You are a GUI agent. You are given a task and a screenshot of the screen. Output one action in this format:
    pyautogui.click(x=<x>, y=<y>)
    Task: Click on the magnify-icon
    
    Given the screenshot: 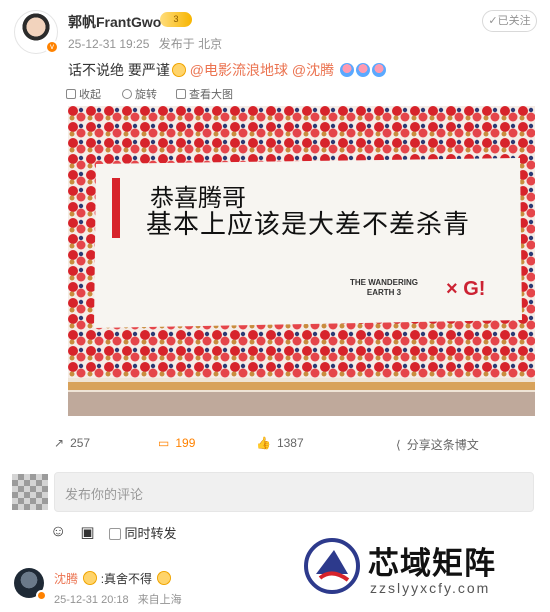 What is the action you would take?
    pyautogui.click(x=181, y=94)
    